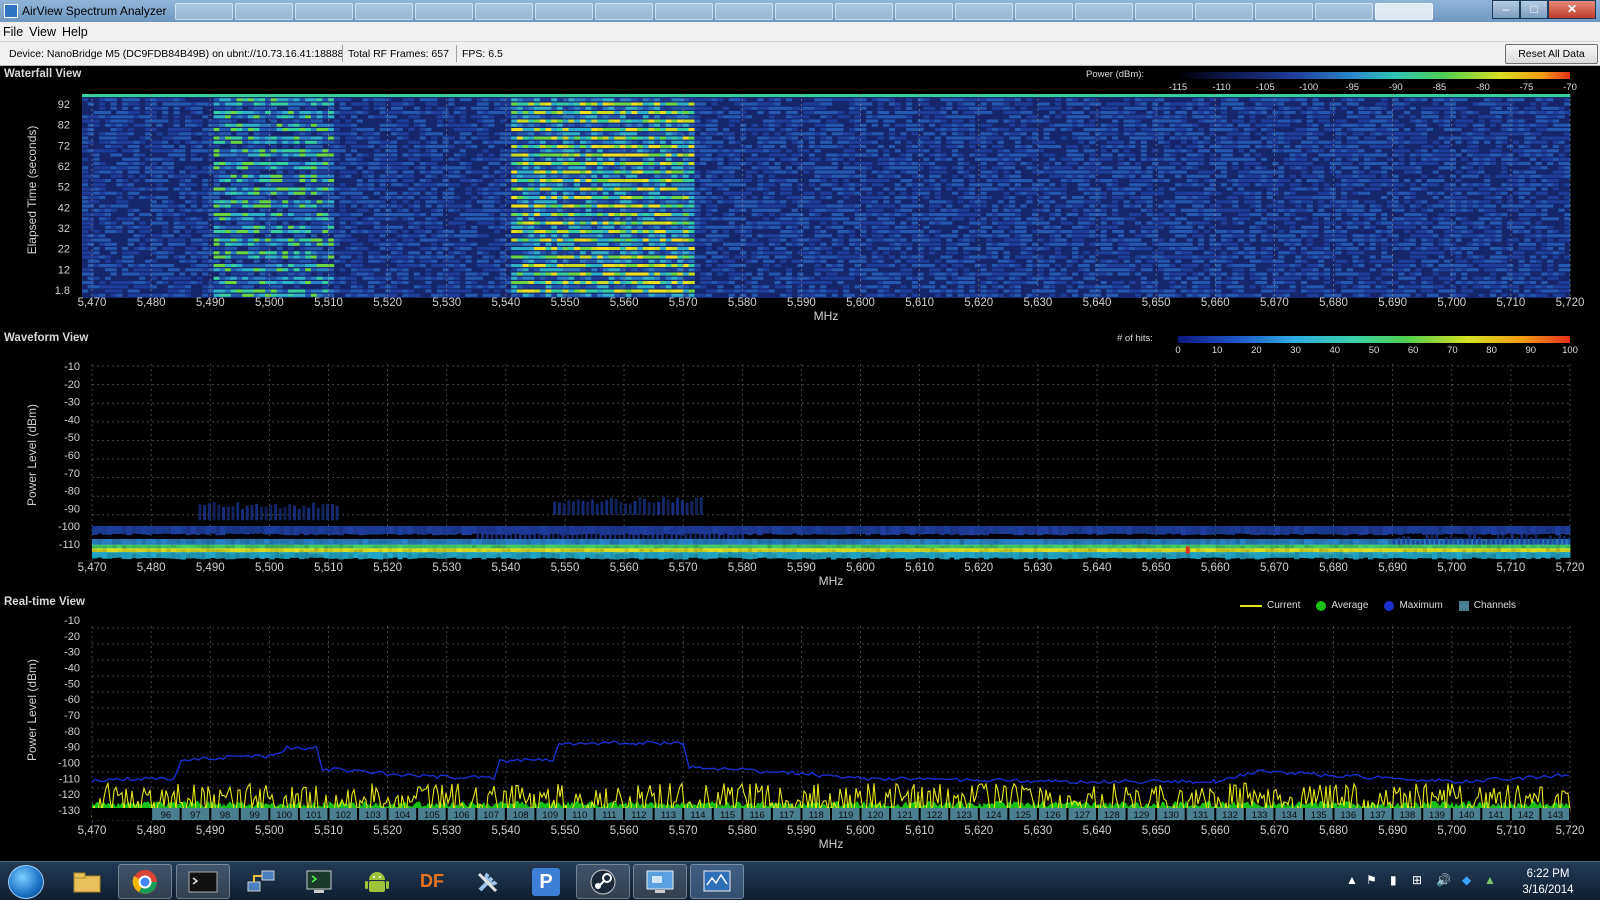  Describe the element at coordinates (42, 30) in the screenshot. I see `menu-view: View` at that location.